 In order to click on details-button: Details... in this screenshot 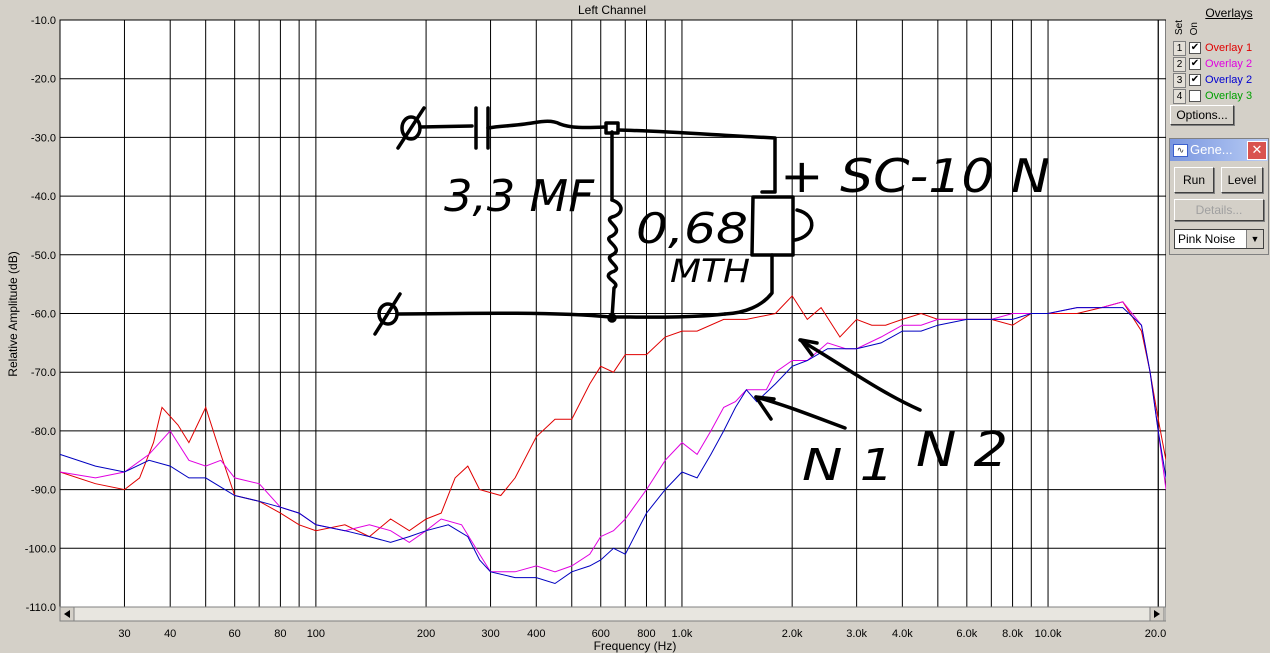, I will do `click(1219, 210)`.